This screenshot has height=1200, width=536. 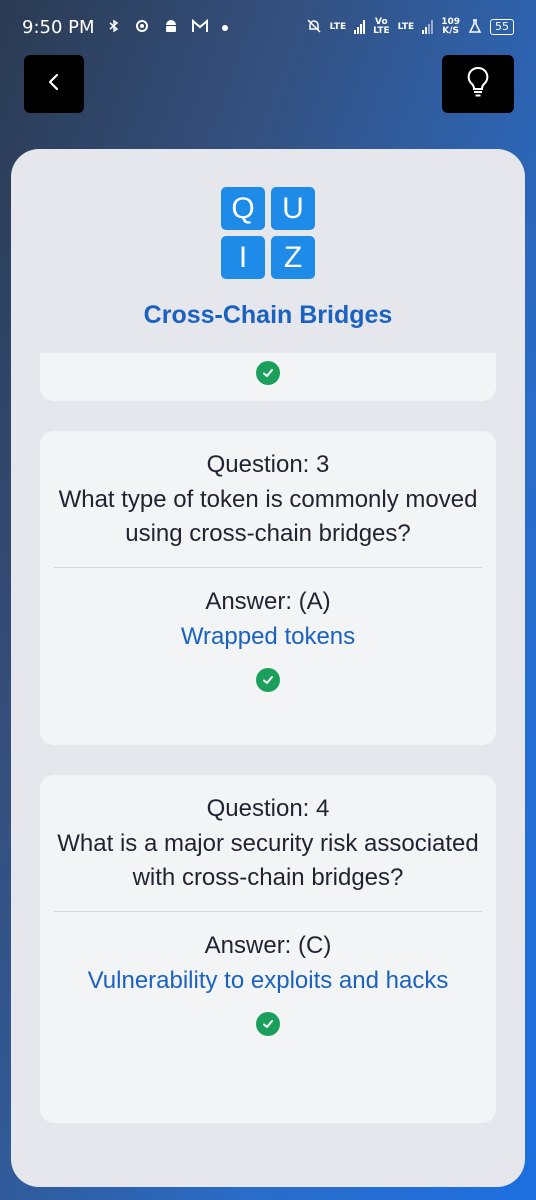 I want to click on answer-label: Answer: (A), so click(x=268, y=601).